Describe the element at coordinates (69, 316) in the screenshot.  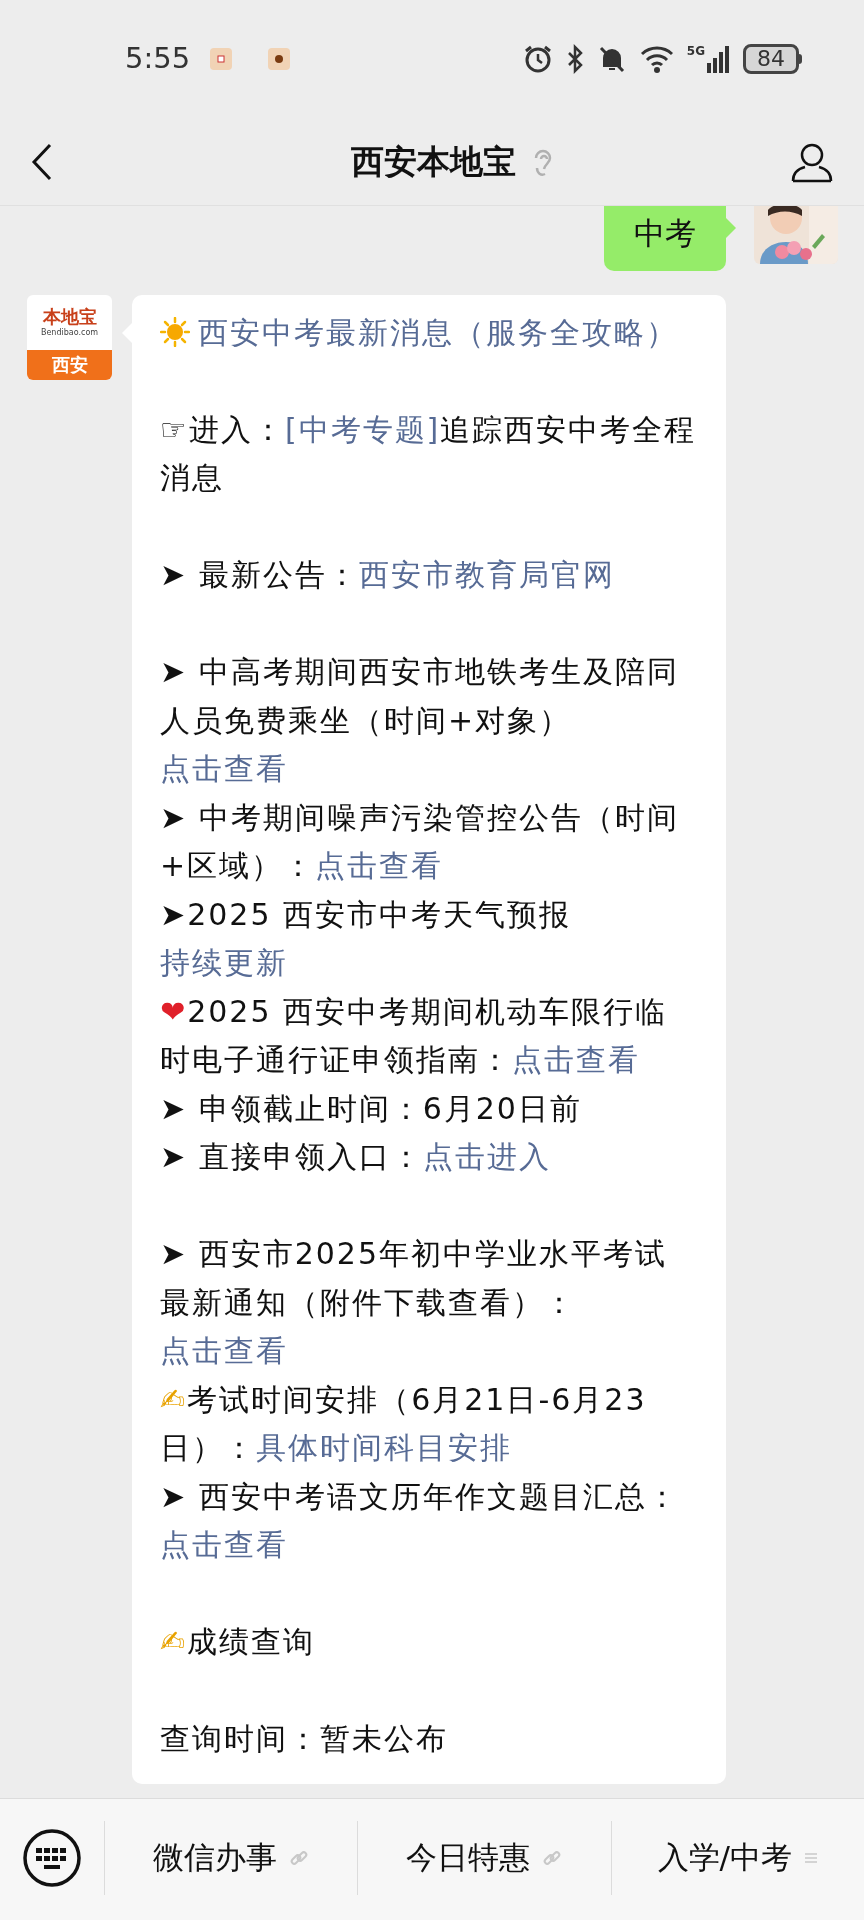
I see `logo-brand: 本地宝` at that location.